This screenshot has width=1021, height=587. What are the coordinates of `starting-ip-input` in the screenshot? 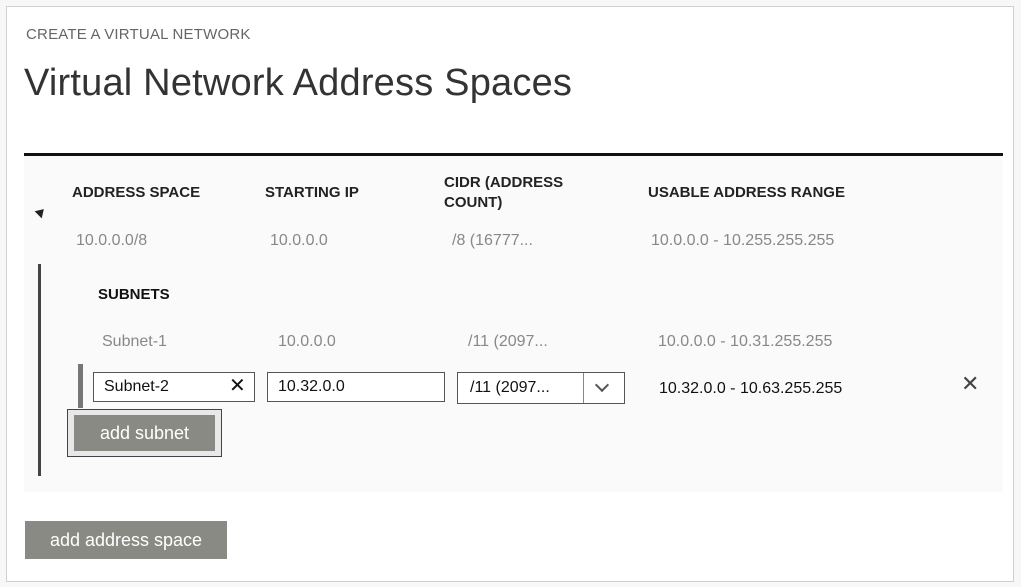 It's located at (356, 387).